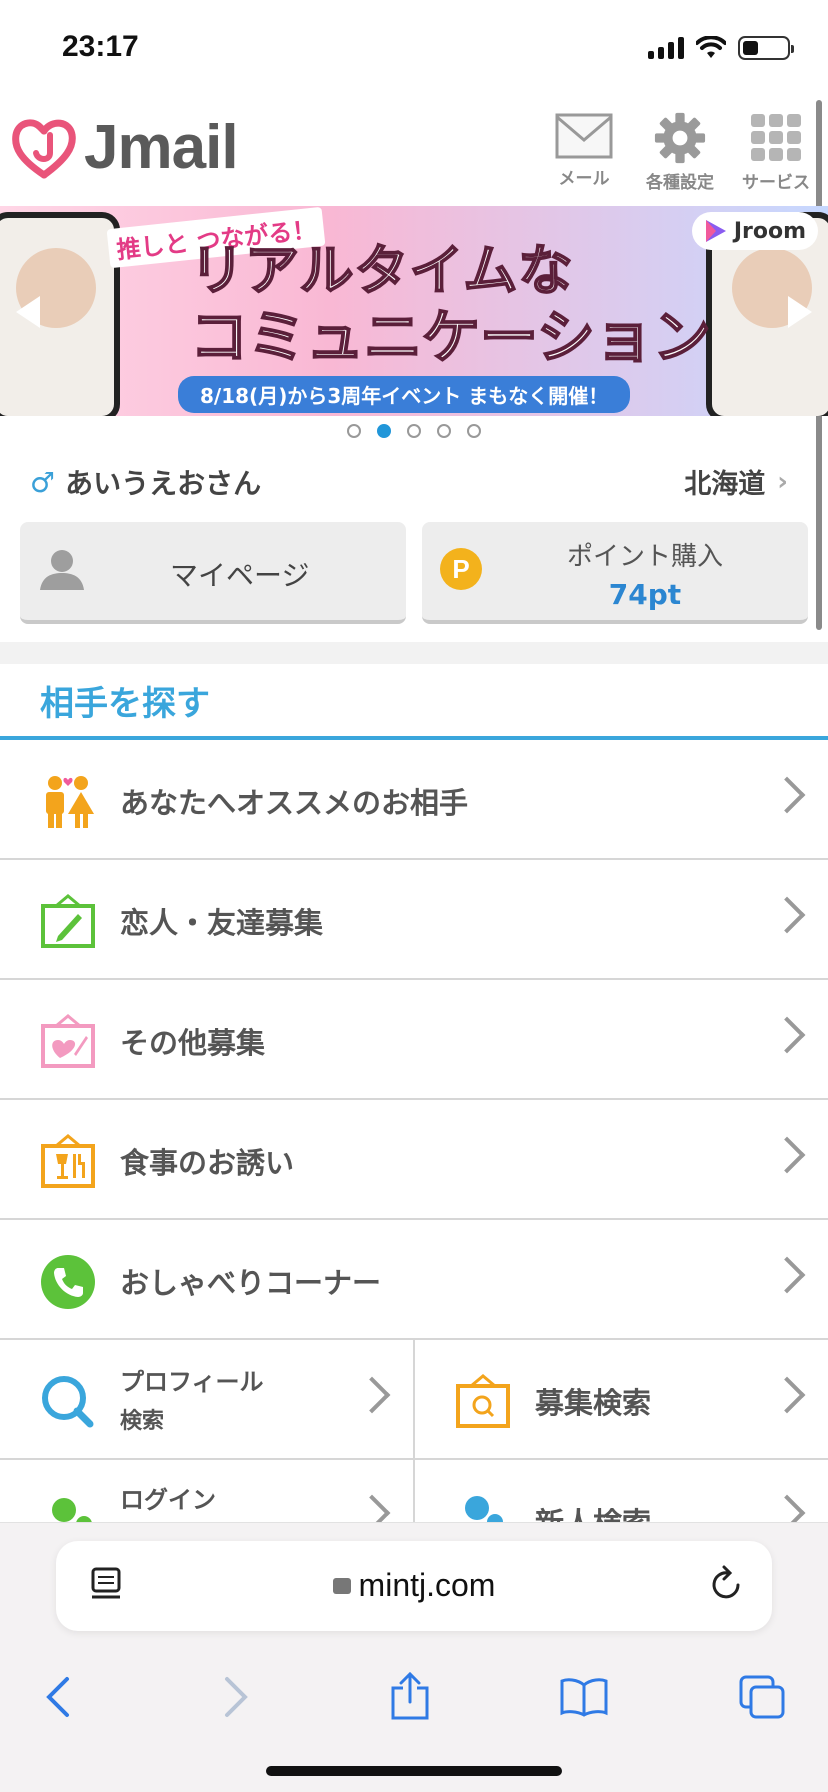 The height and width of the screenshot is (1792, 828). What do you see at coordinates (427, 1585) in the screenshot?
I see `url-text: mintj.com` at bounding box center [427, 1585].